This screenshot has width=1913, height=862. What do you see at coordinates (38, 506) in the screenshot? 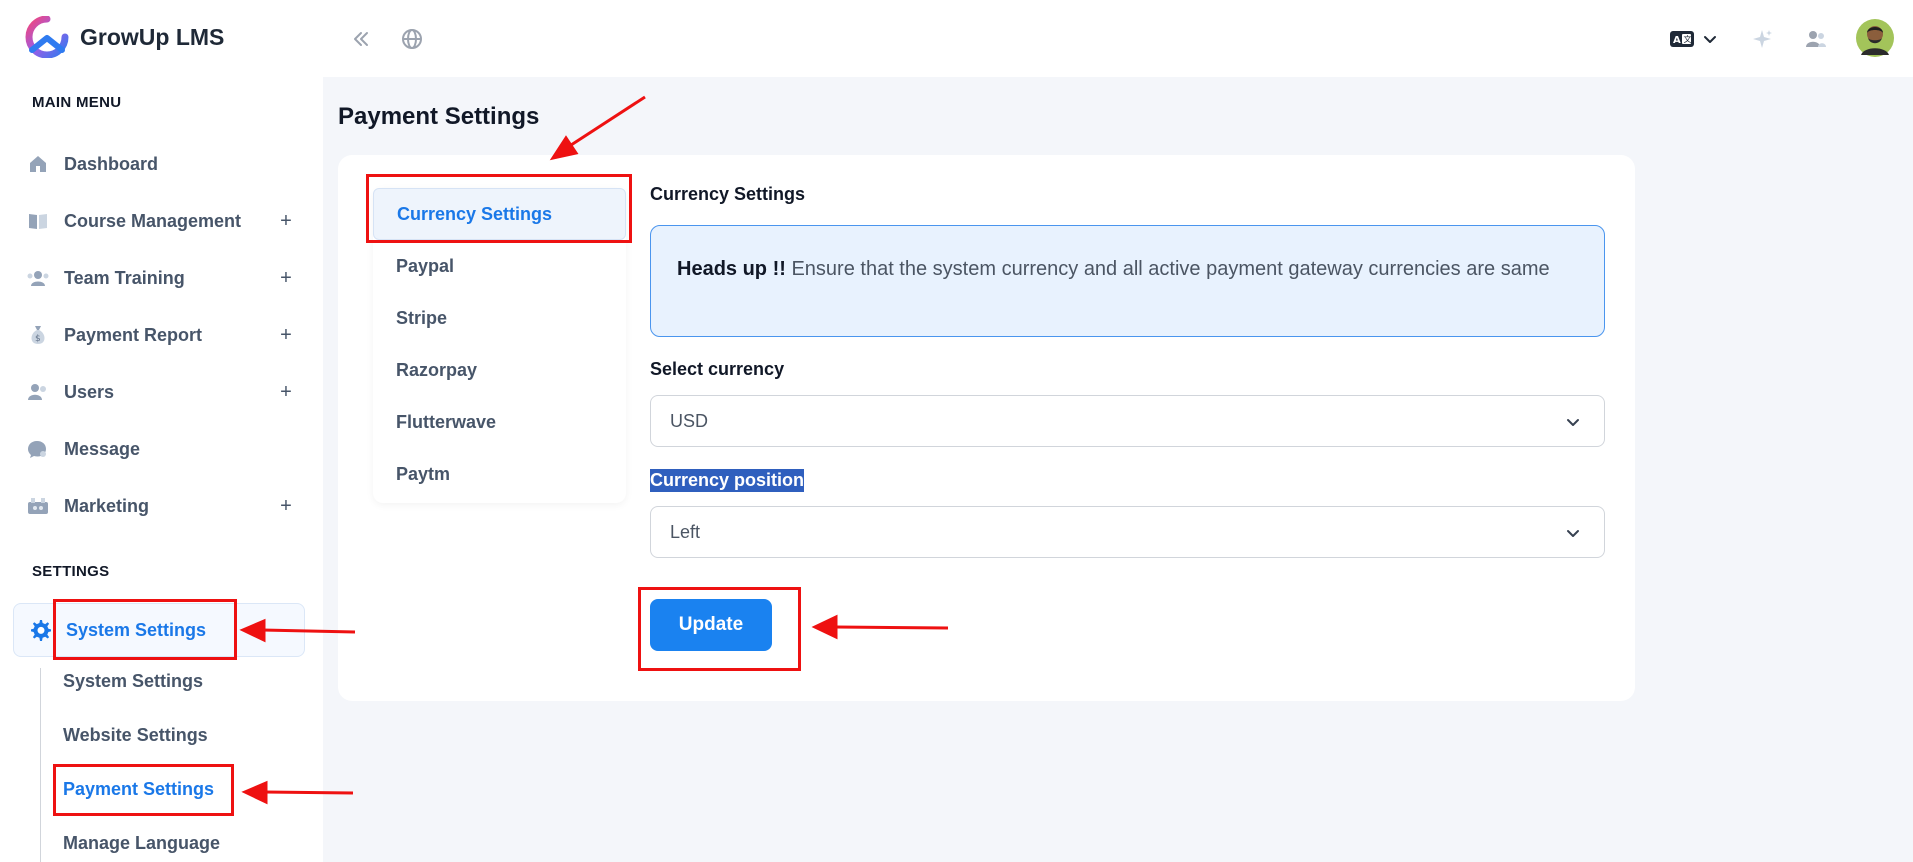
I see `megaphone-icon` at bounding box center [38, 506].